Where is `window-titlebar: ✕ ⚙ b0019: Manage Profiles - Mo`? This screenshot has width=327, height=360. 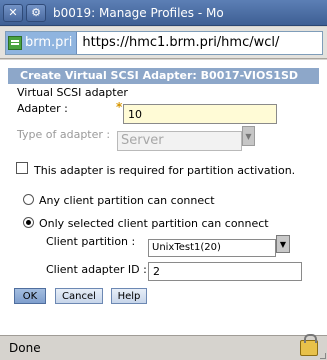 window-titlebar: ✕ ⚙ b0019: Manage Profiles - Mo is located at coordinates (163, 13).